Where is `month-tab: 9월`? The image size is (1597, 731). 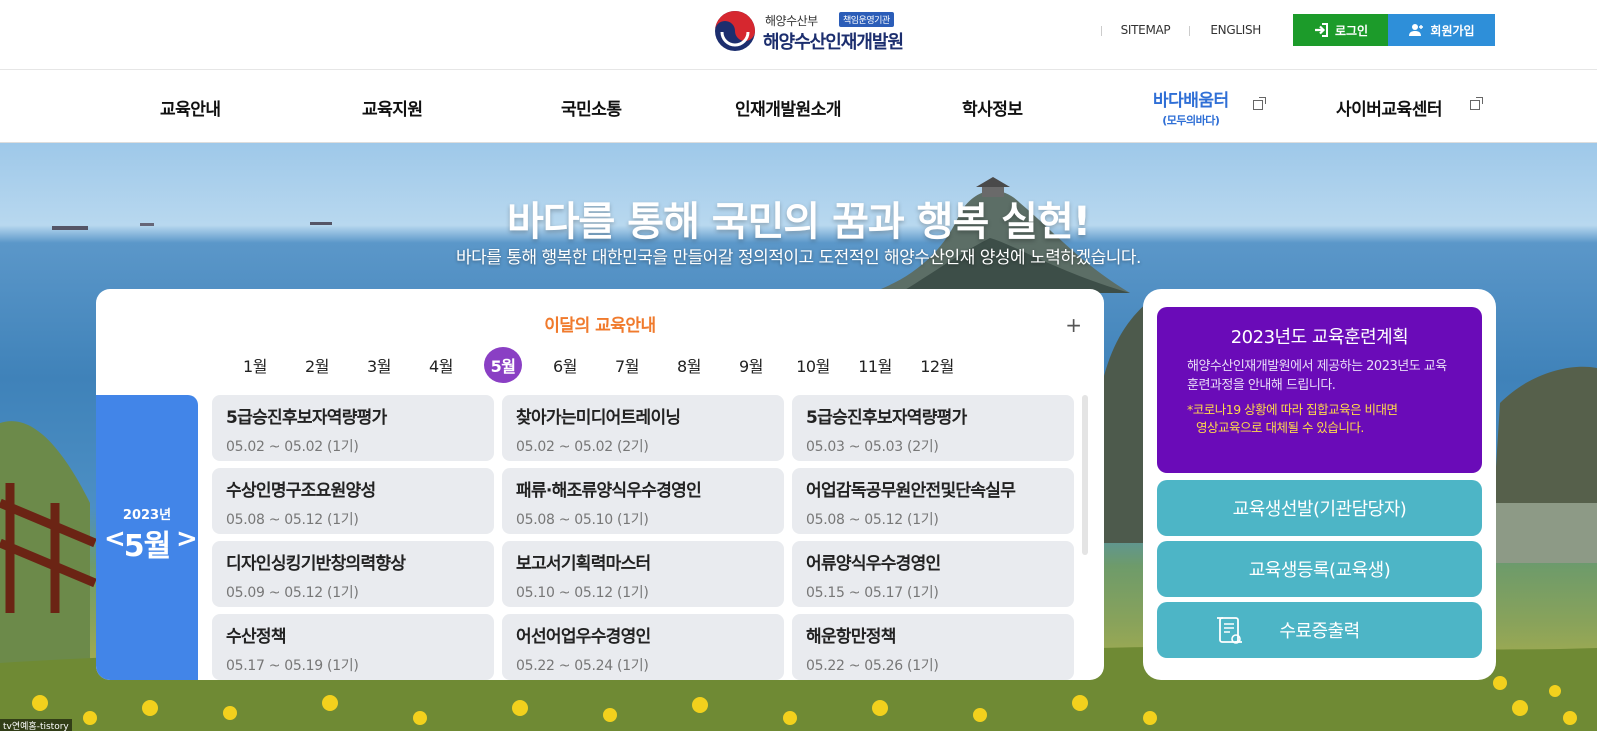 month-tab: 9월 is located at coordinates (751, 365).